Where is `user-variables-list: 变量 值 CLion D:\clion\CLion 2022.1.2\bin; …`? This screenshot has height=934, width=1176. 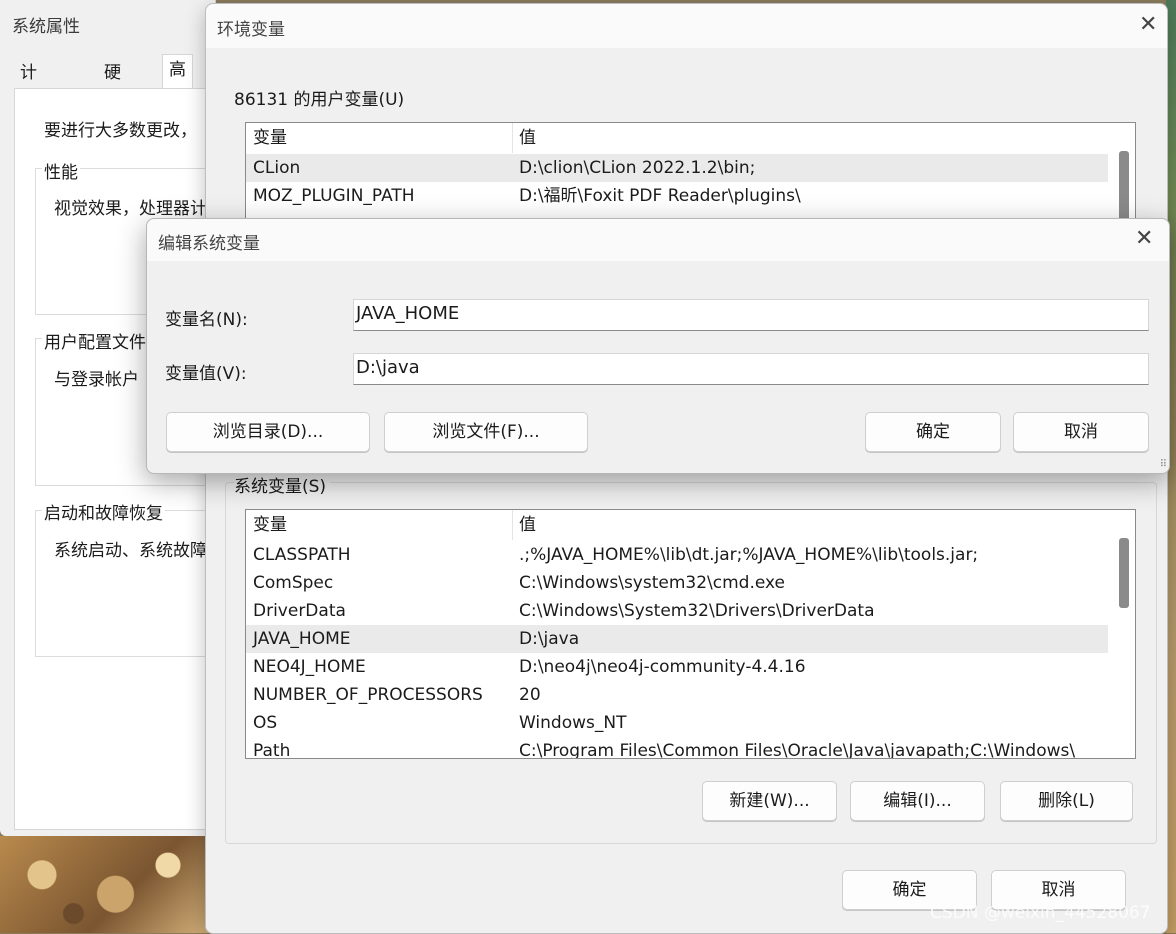 user-variables-list: 变量 值 CLion D:\clion\CLion 2022.1.2\bin; … is located at coordinates (690, 173).